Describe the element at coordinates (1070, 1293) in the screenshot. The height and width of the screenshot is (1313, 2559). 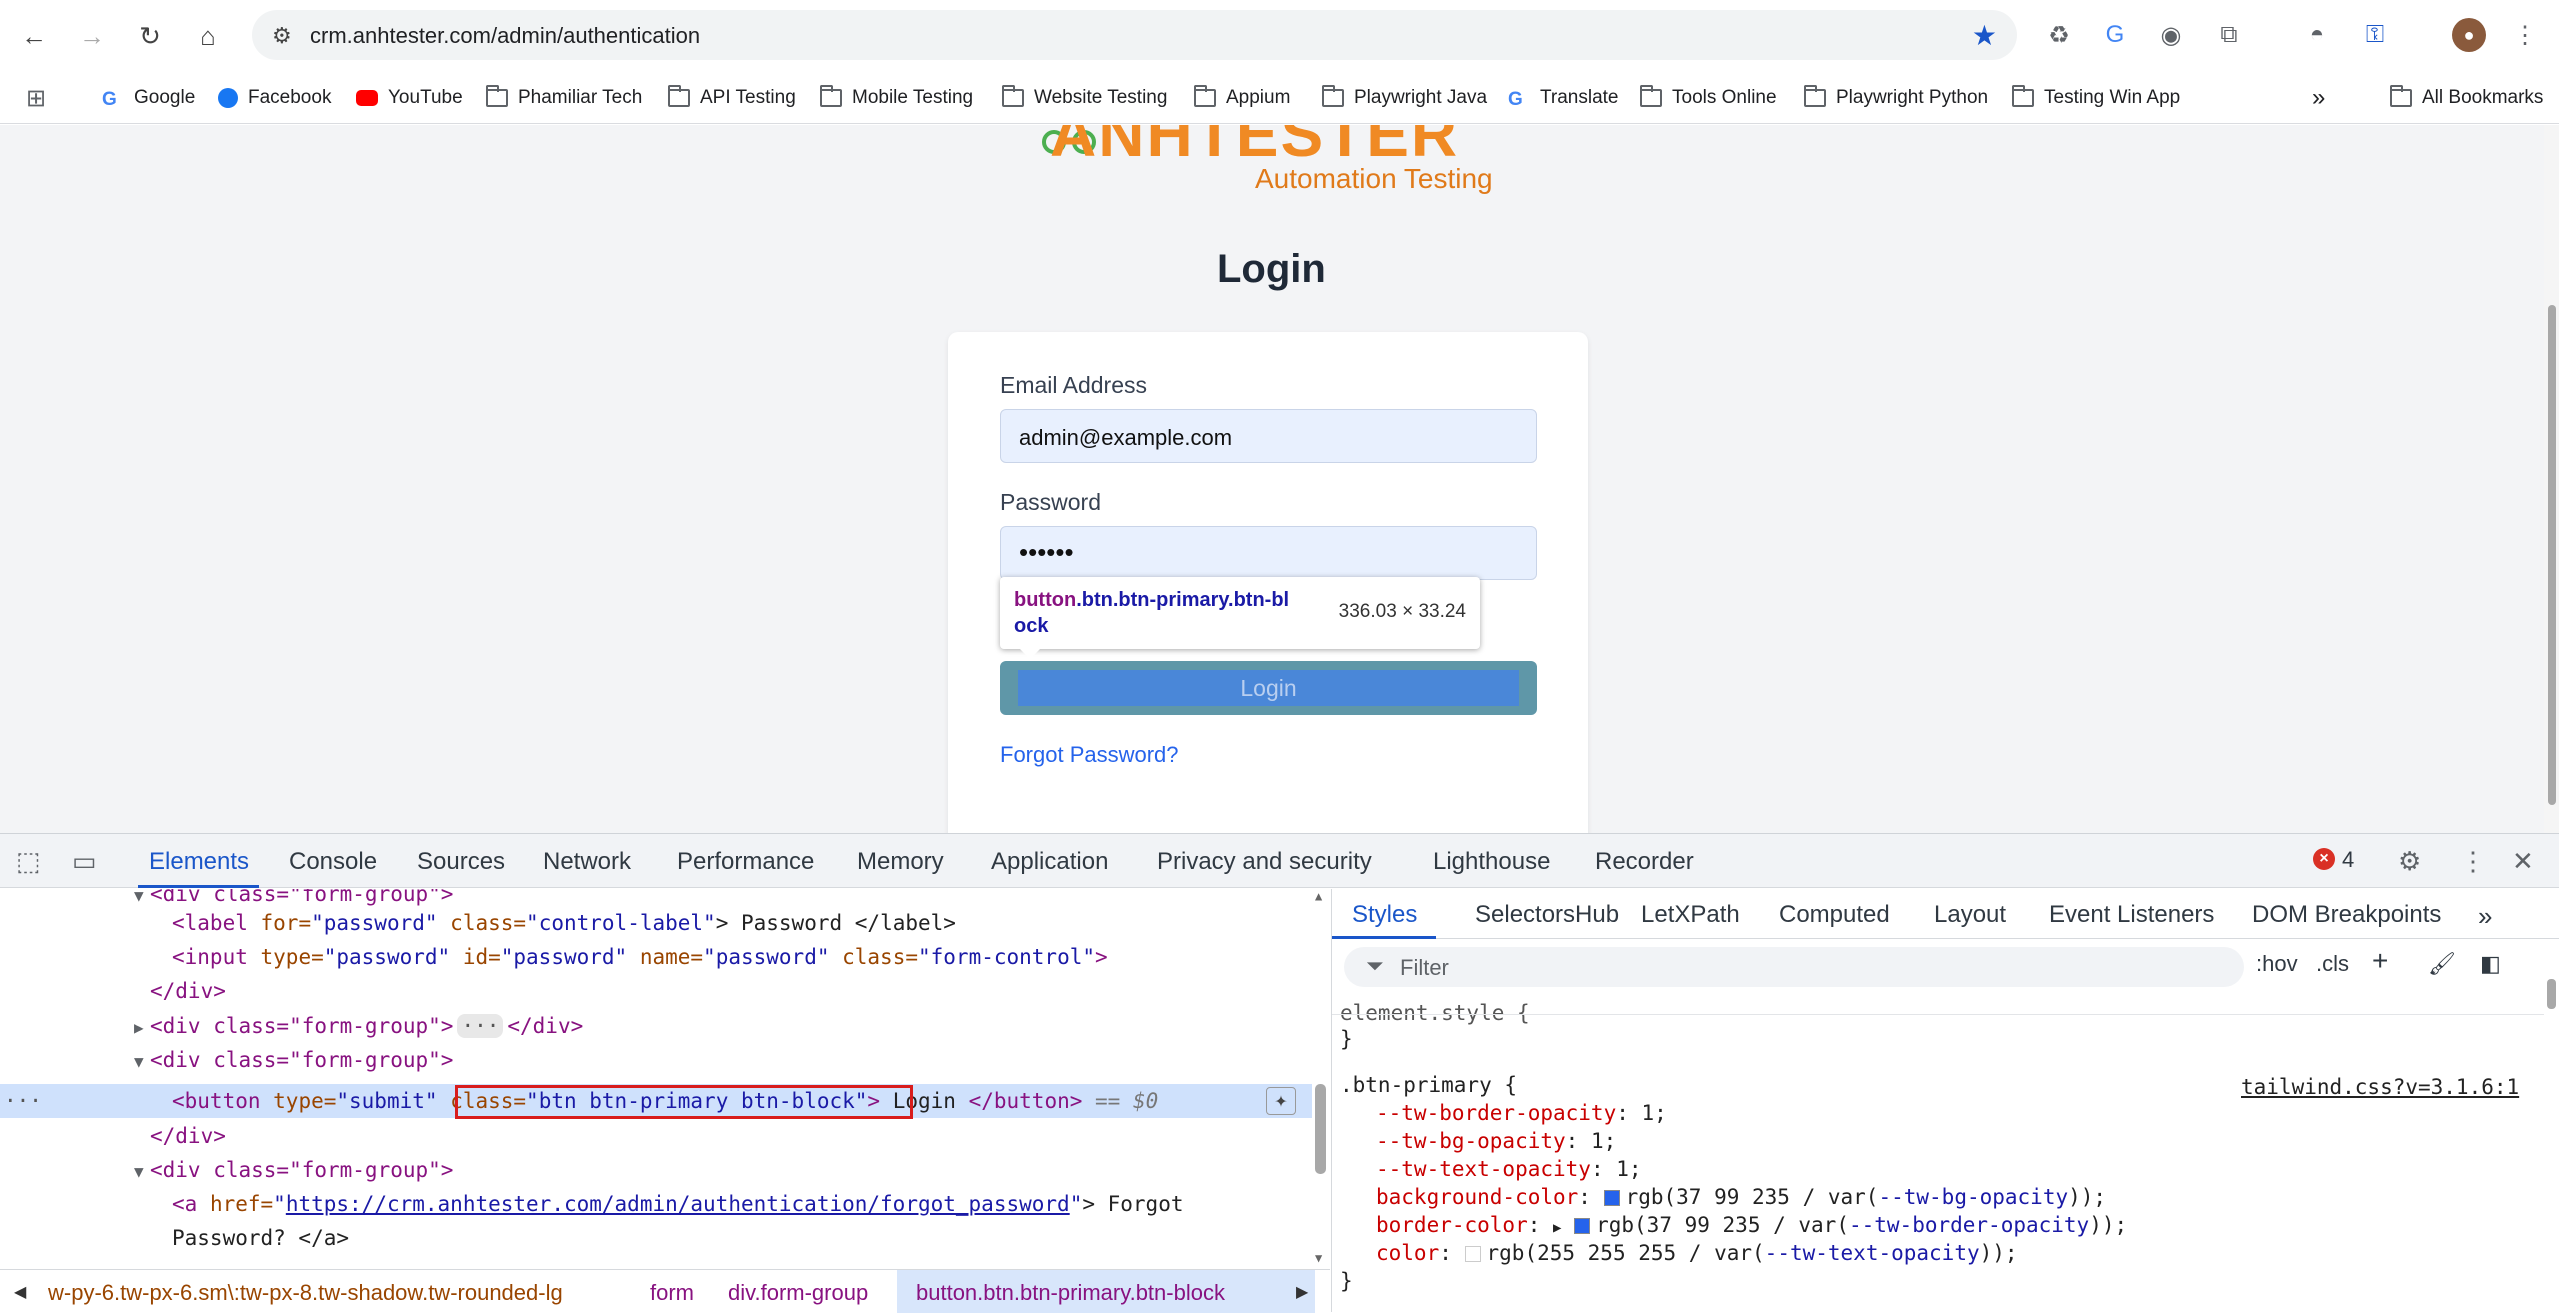
I see `breadcrumb-item-active: button.btn.btn-primary.btn-block` at that location.